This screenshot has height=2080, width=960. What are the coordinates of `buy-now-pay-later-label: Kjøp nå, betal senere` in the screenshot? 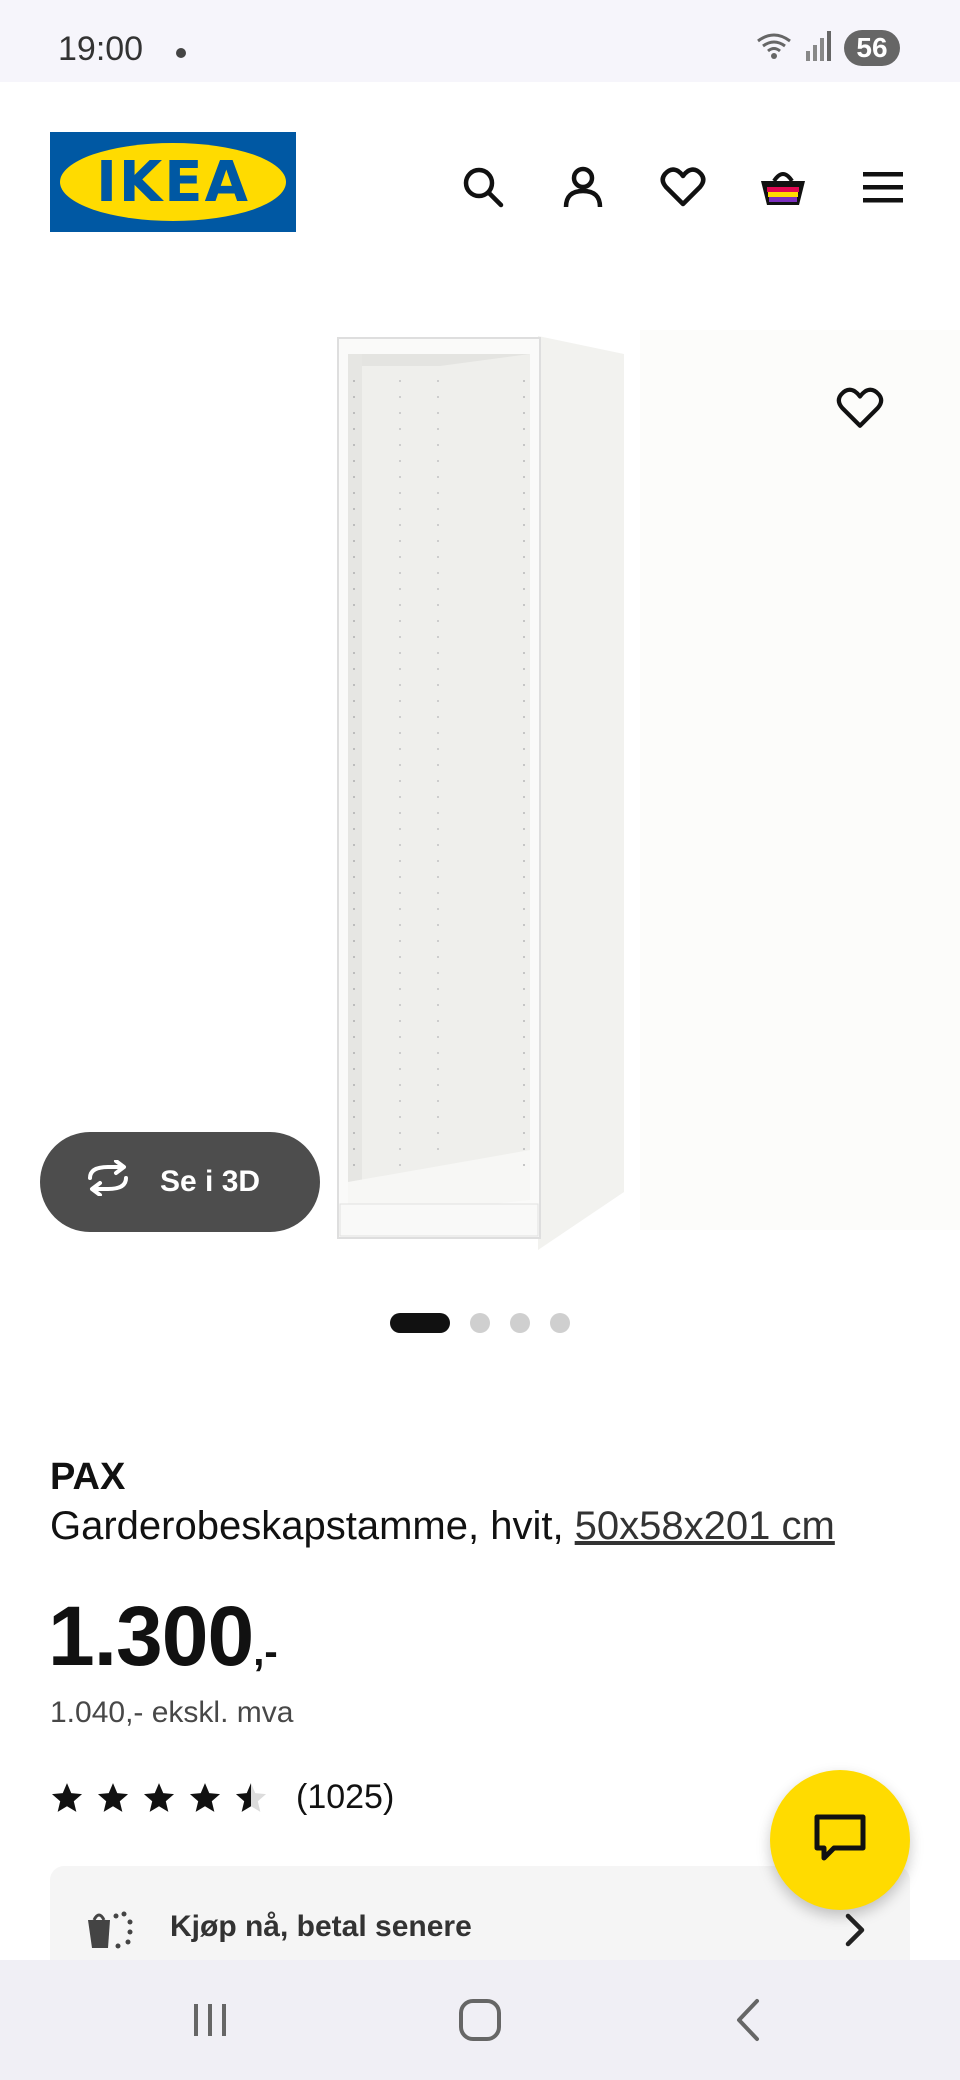 It's located at (321, 1926).